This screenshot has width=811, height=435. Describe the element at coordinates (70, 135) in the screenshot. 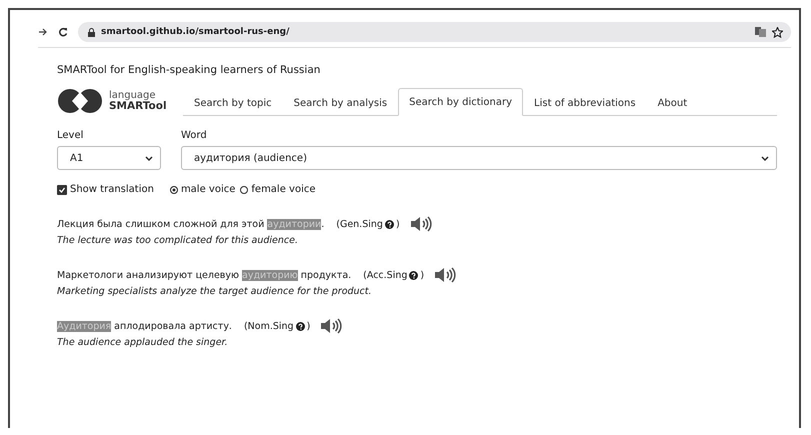

I see `level-label: Level` at that location.